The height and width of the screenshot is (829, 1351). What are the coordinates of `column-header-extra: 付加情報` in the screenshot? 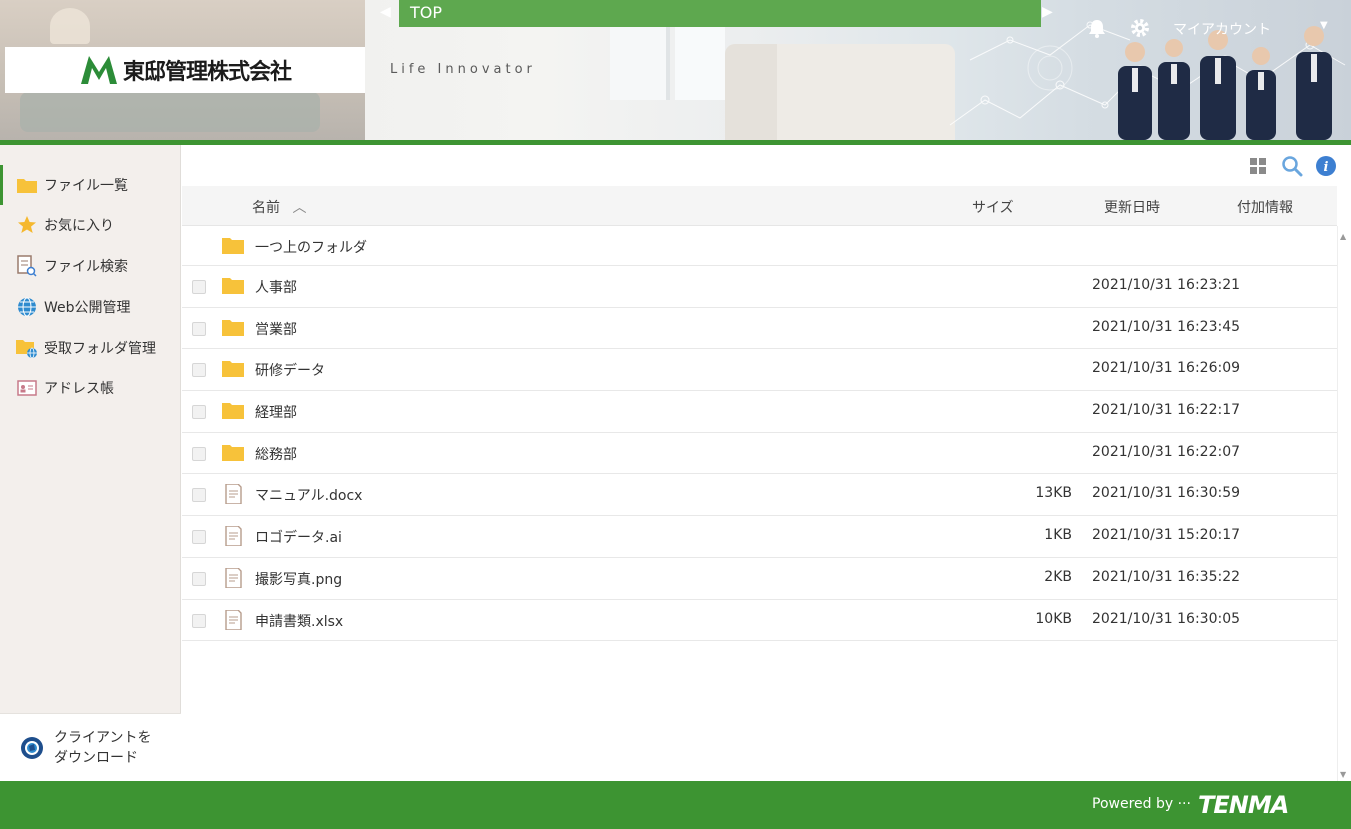 It's located at (1265, 207).